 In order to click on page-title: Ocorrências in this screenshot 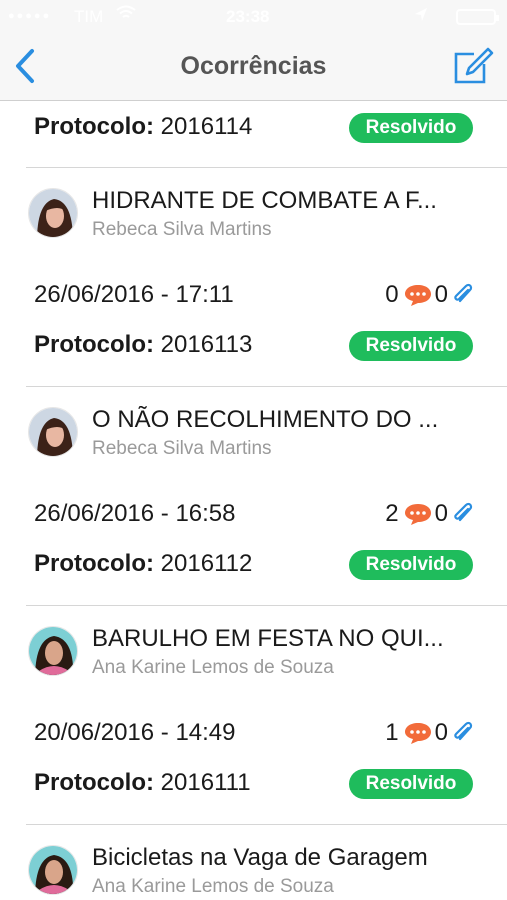, I will do `click(253, 66)`.